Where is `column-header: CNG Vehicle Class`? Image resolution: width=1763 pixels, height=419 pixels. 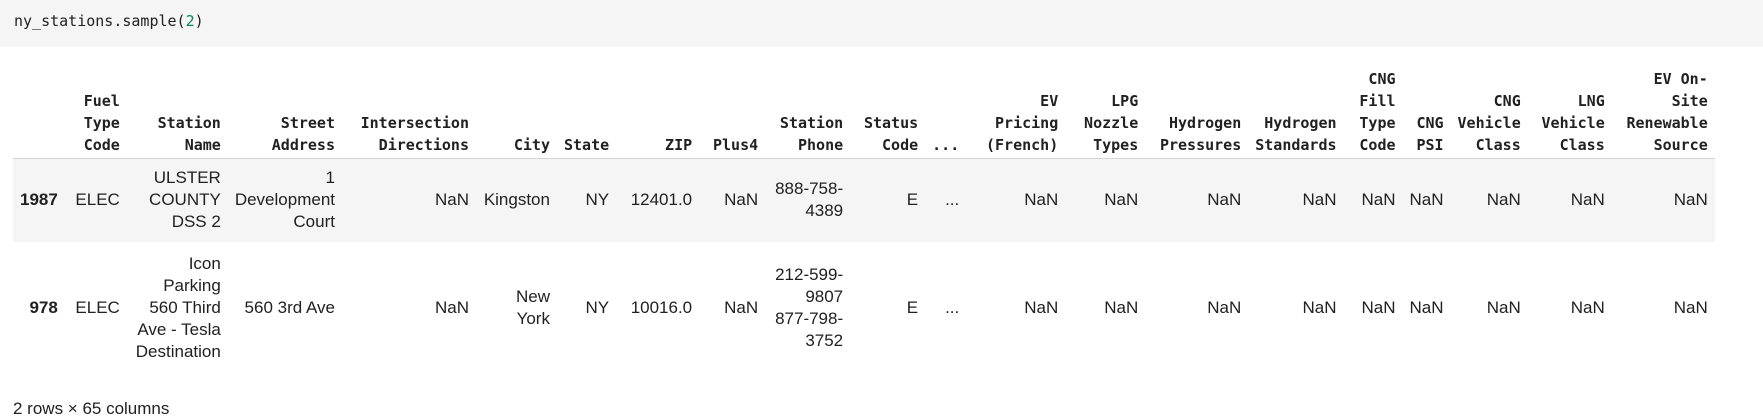
column-header: CNG Vehicle Class is located at coordinates (1489, 113).